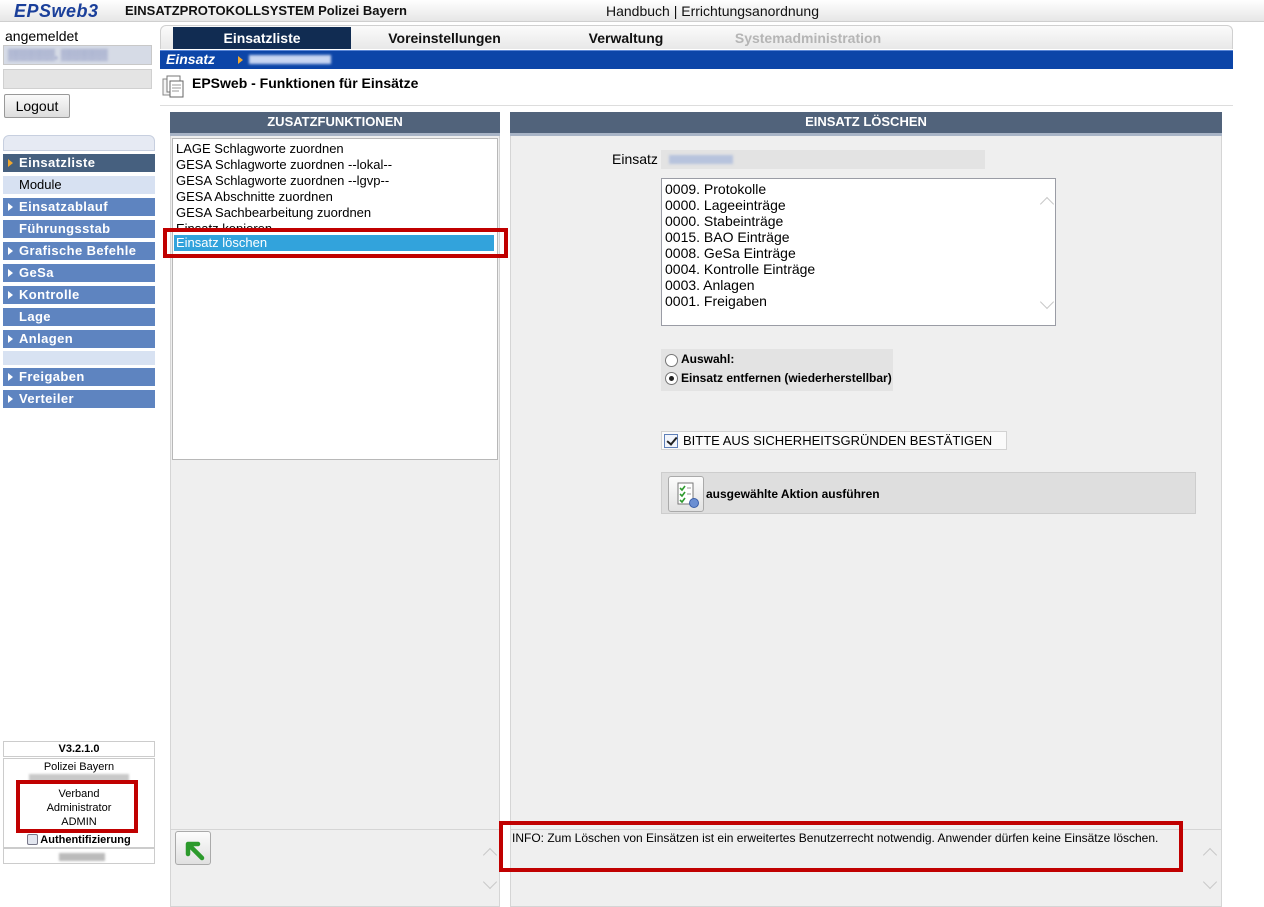 This screenshot has width=1264, height=907. What do you see at coordinates (727, 237) in the screenshot?
I see `count-bao-eintraege: 0015. BAO Einträge` at bounding box center [727, 237].